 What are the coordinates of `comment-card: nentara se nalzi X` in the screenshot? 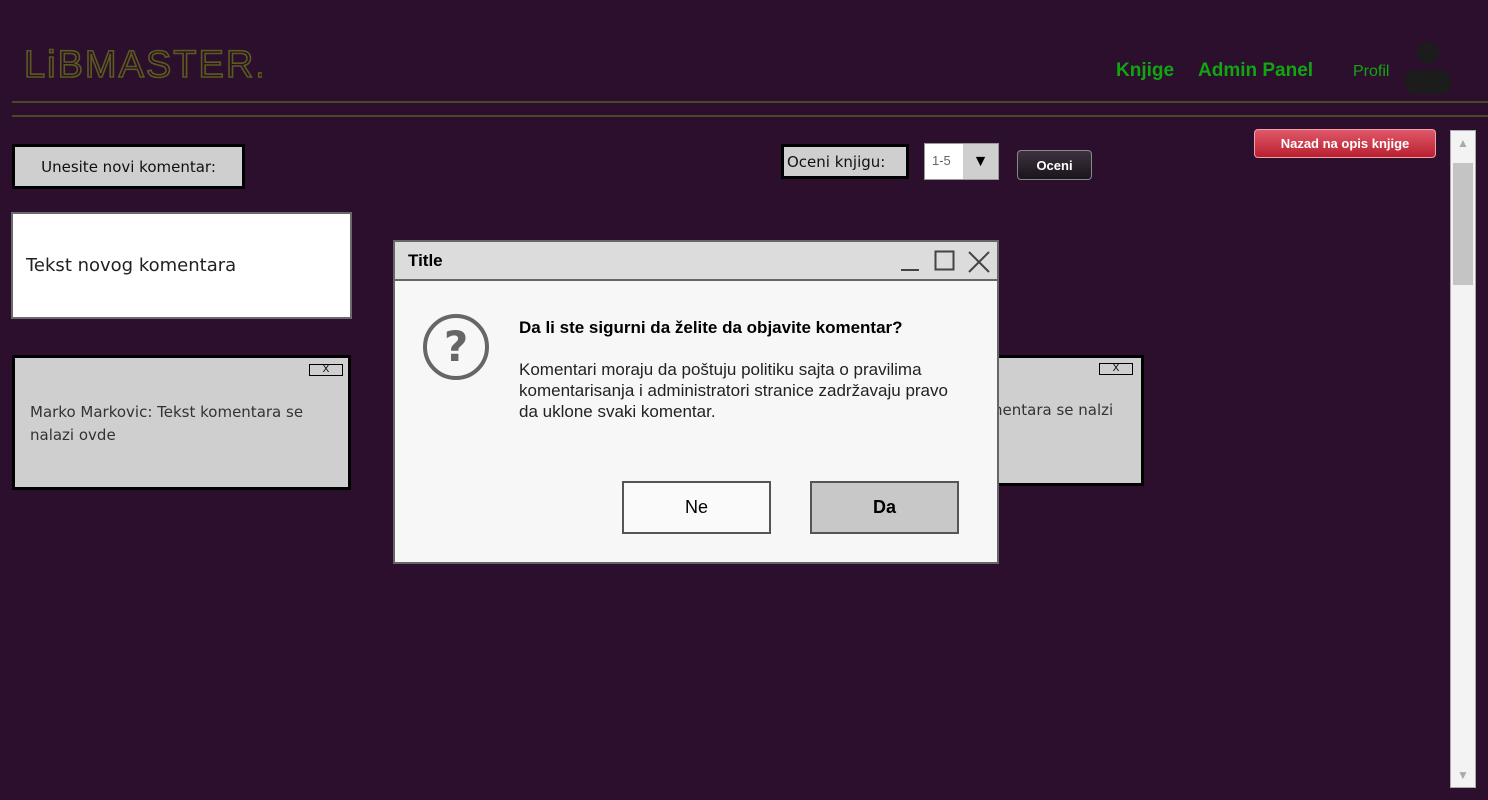 It's located at (1067, 420).